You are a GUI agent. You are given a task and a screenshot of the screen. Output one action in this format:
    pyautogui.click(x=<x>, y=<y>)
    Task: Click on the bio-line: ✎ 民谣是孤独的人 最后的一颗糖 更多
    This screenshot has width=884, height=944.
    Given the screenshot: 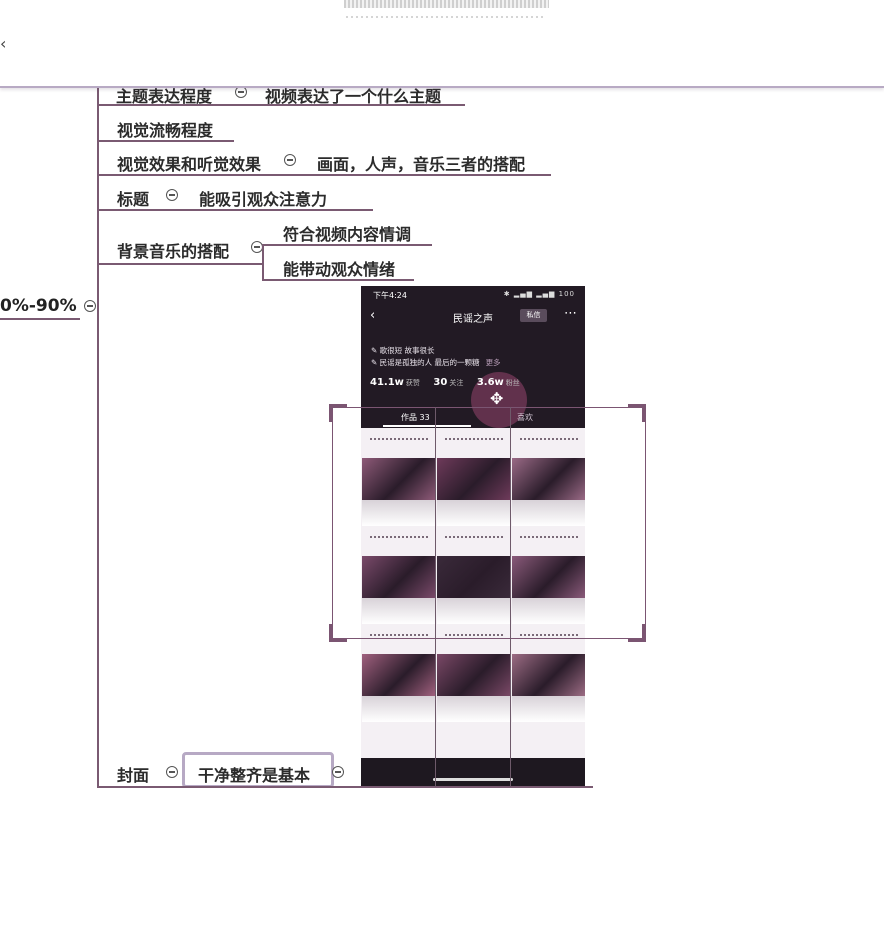 What is the action you would take?
    pyautogui.click(x=436, y=362)
    